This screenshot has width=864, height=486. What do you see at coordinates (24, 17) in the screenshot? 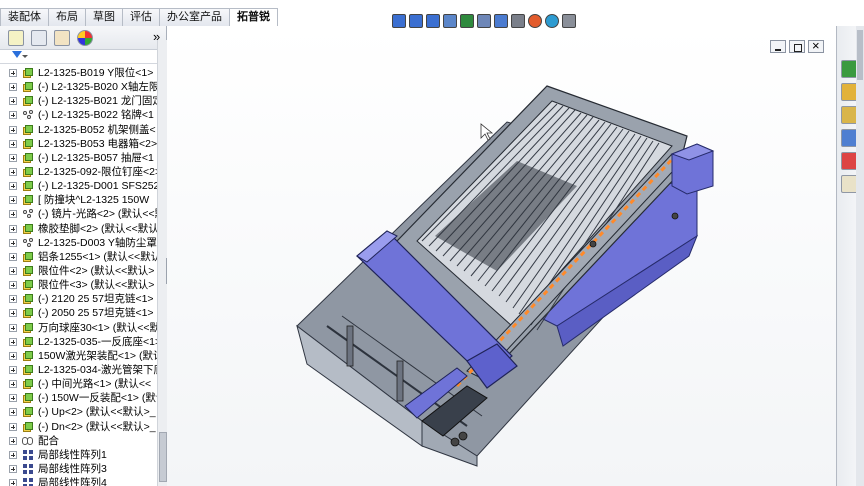
I see `command-tab: 装配体` at bounding box center [24, 17].